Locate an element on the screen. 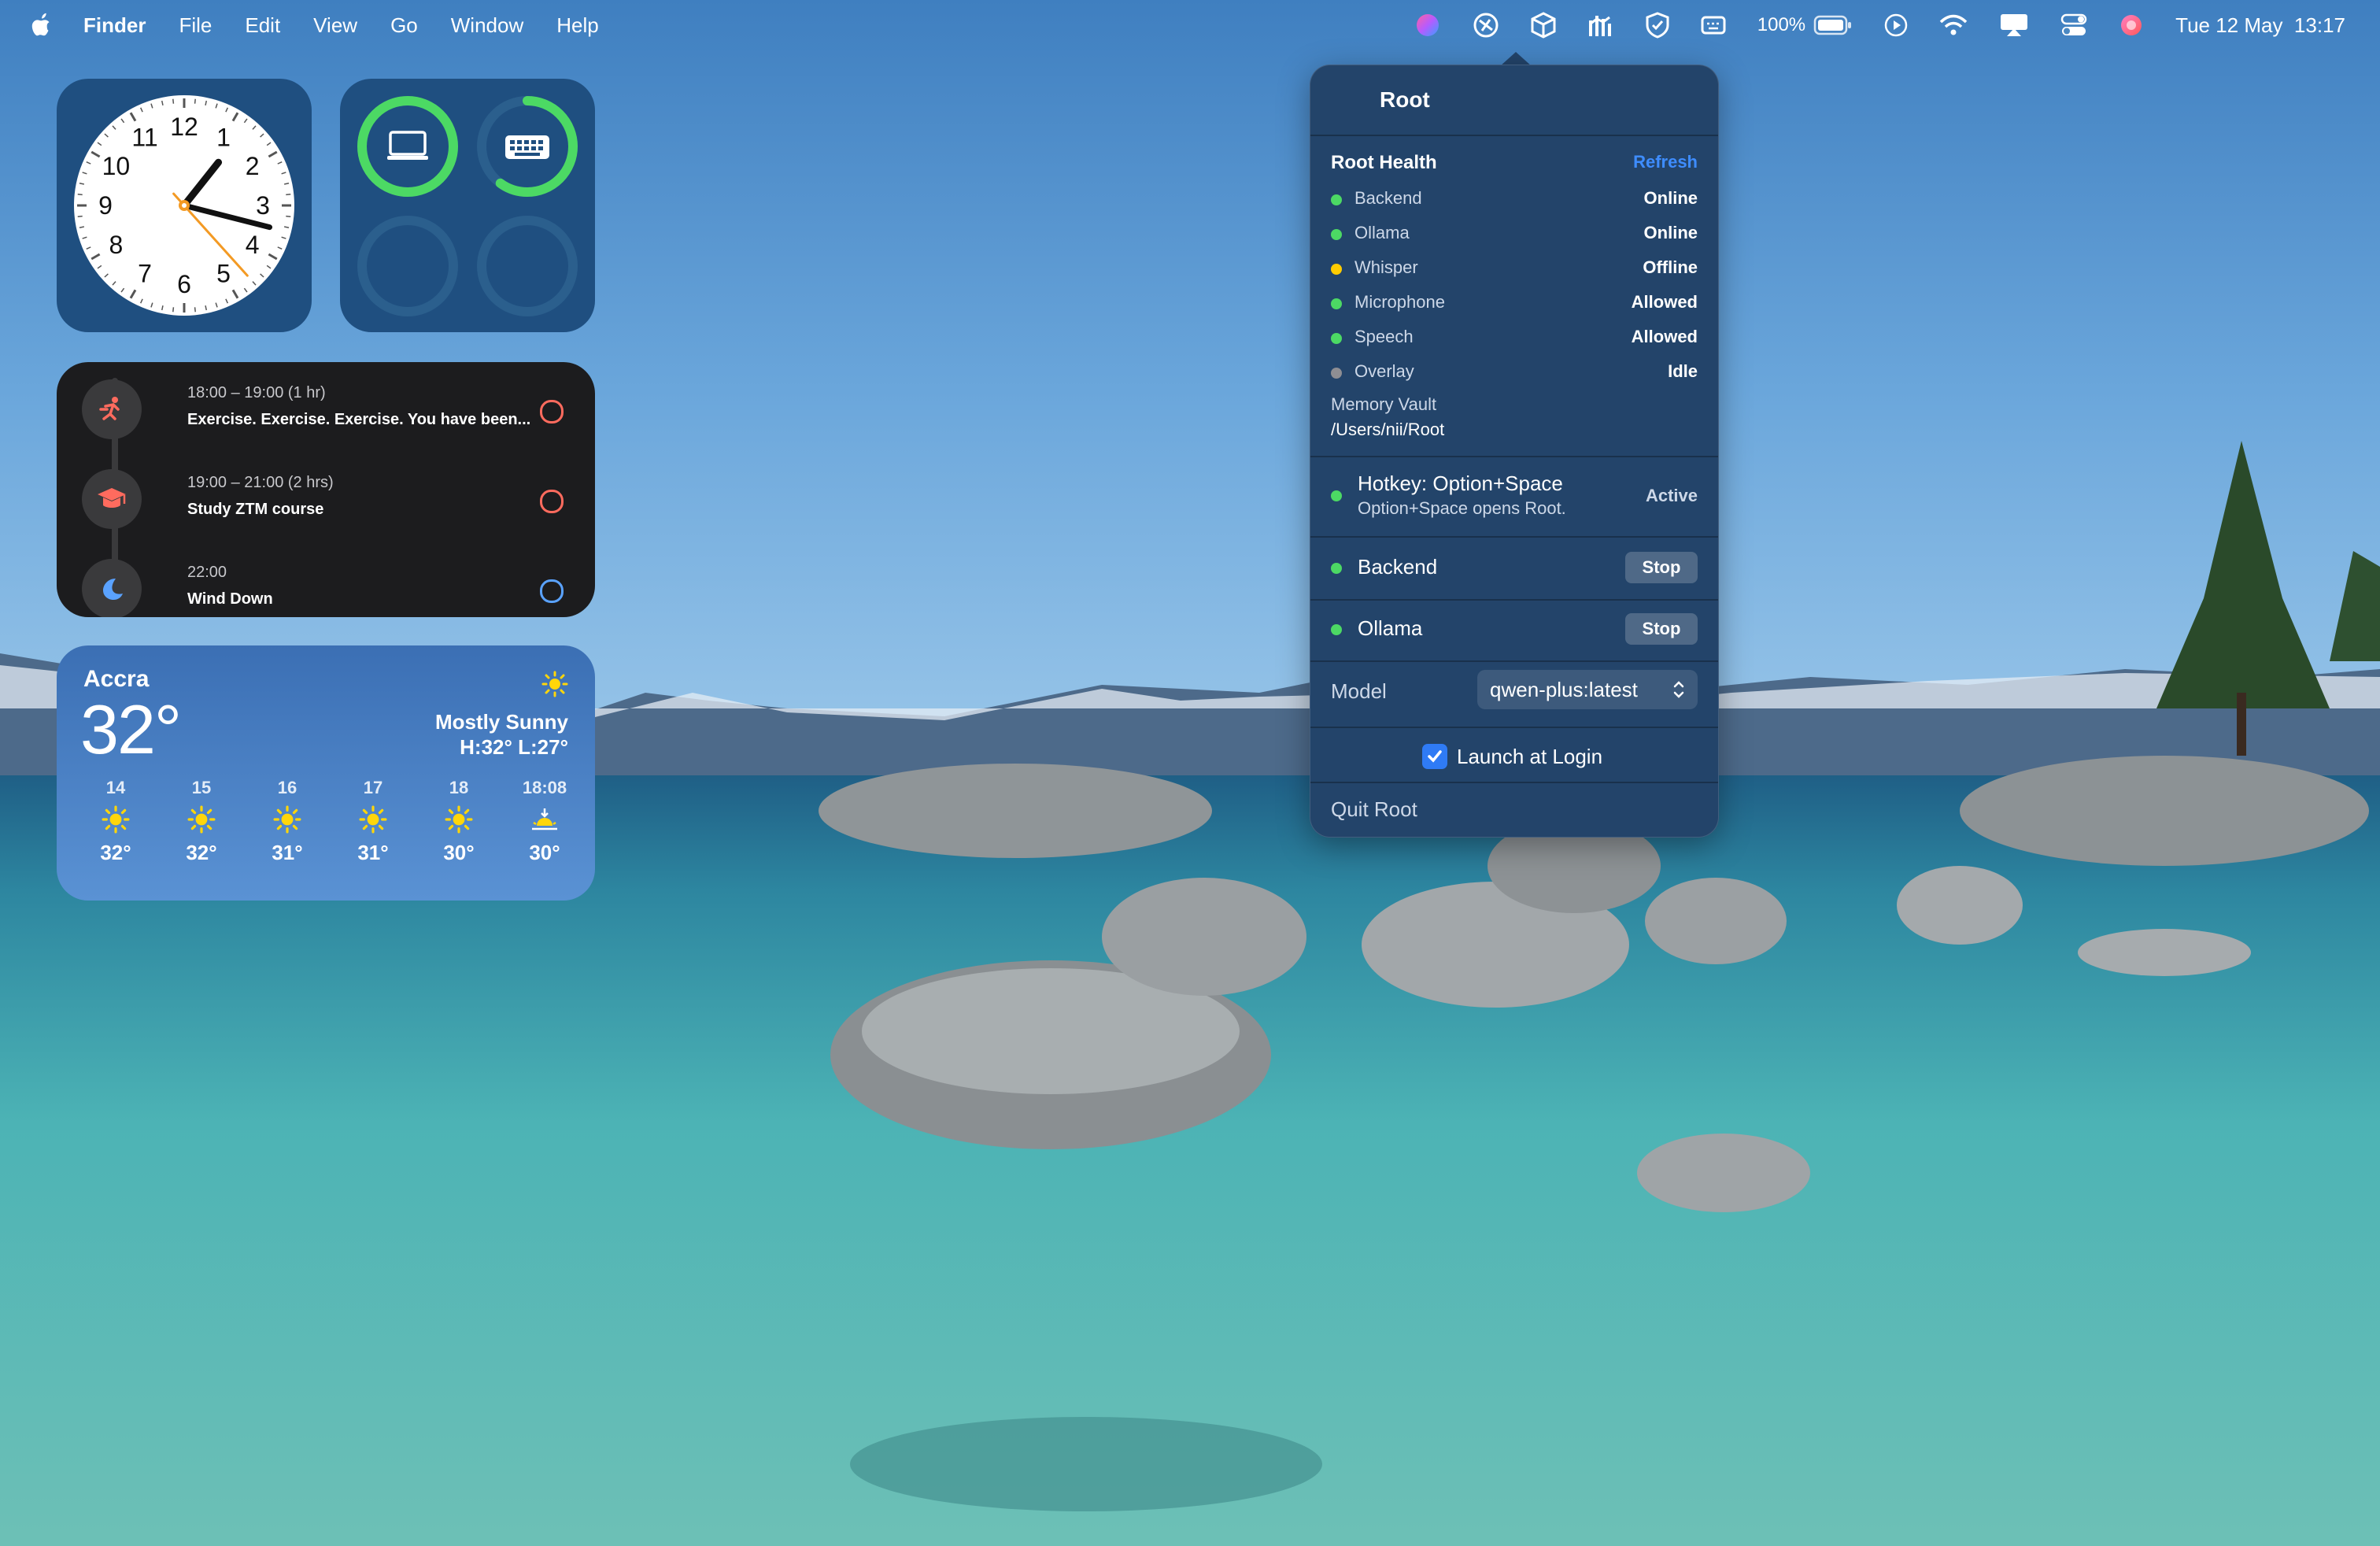 This screenshot has height=1546, width=2380. model-label: Model is located at coordinates (1359, 691).